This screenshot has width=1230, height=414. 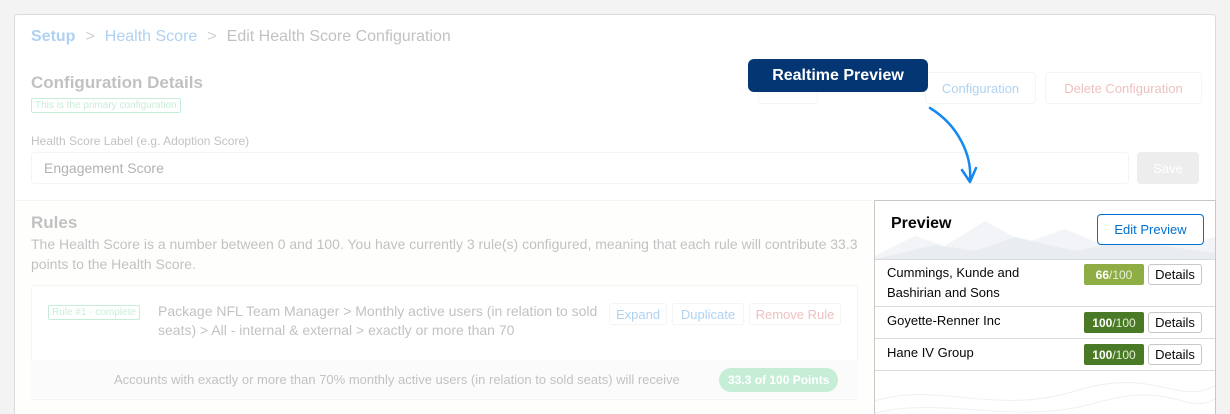 I want to click on health-score-label-caption: Health Score Label (e.g. Adoption Score), so click(x=140, y=141).